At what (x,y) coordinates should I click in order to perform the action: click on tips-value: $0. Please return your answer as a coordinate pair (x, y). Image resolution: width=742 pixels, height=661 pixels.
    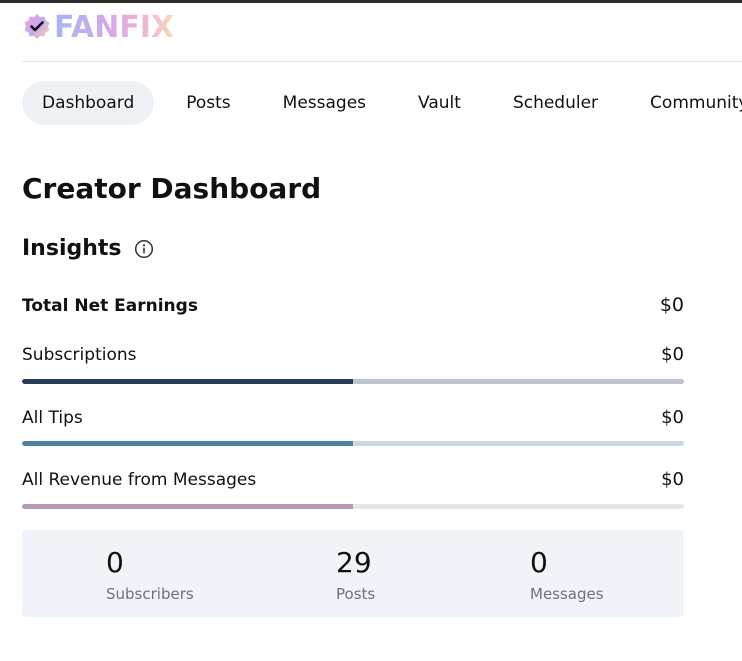
    Looking at the image, I should click on (672, 417).